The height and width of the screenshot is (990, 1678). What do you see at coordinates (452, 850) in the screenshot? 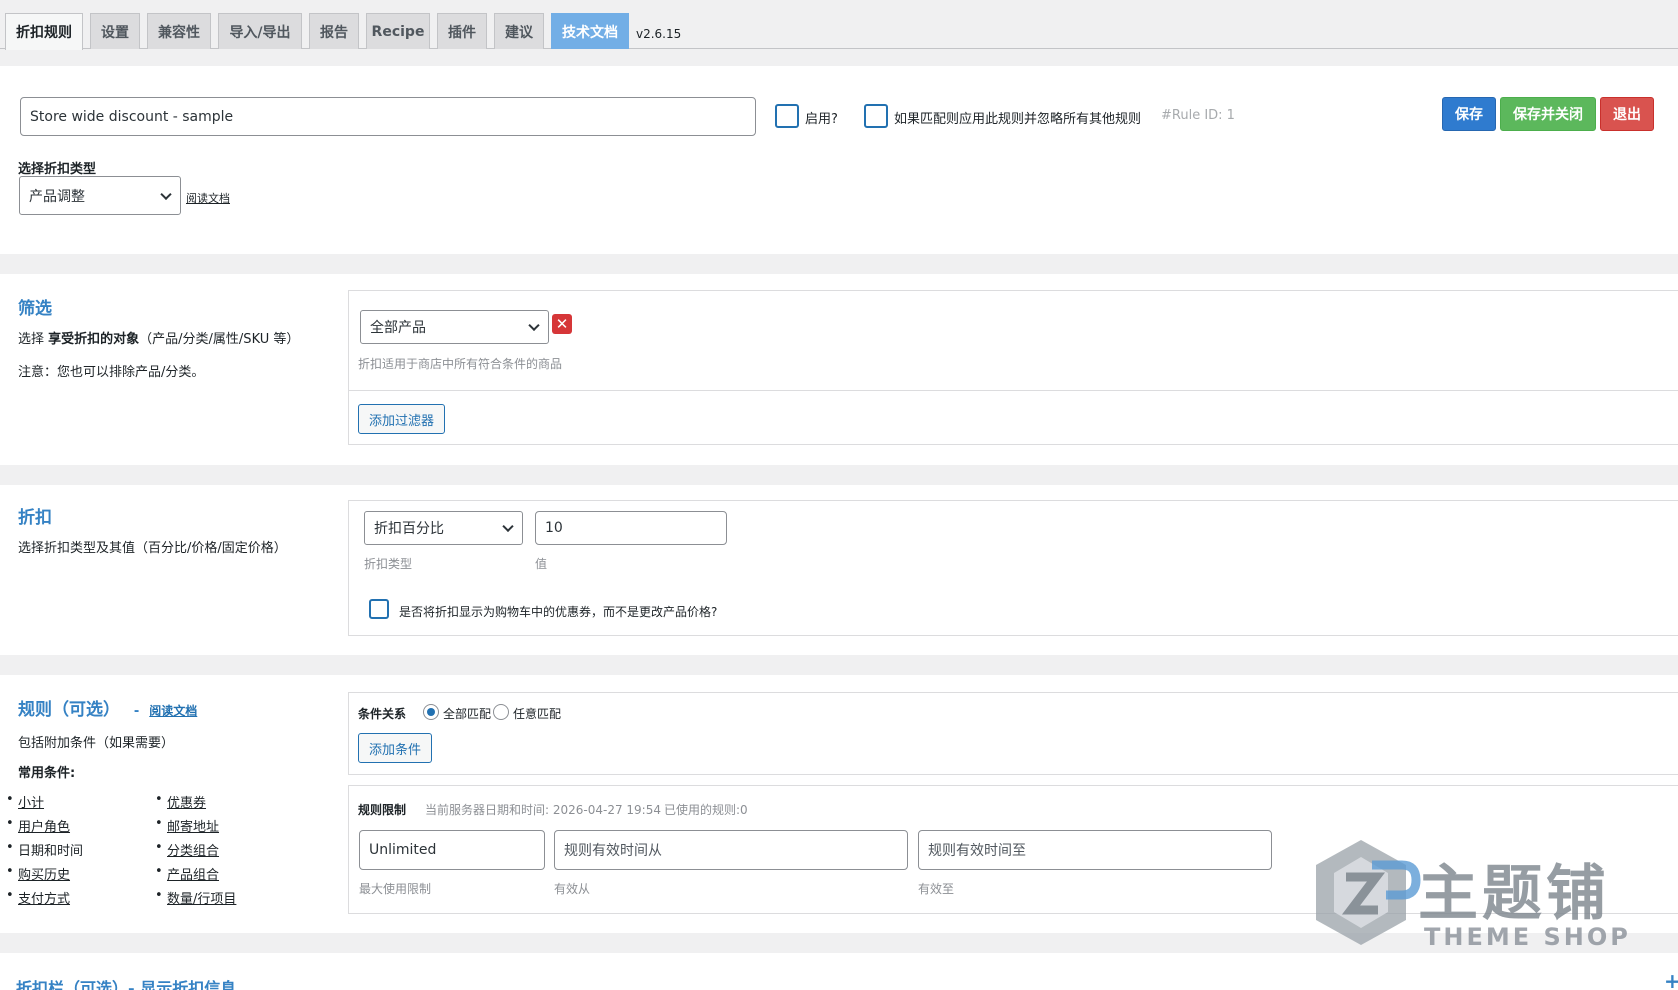
I see `max-usage-input: Unlimited` at bounding box center [452, 850].